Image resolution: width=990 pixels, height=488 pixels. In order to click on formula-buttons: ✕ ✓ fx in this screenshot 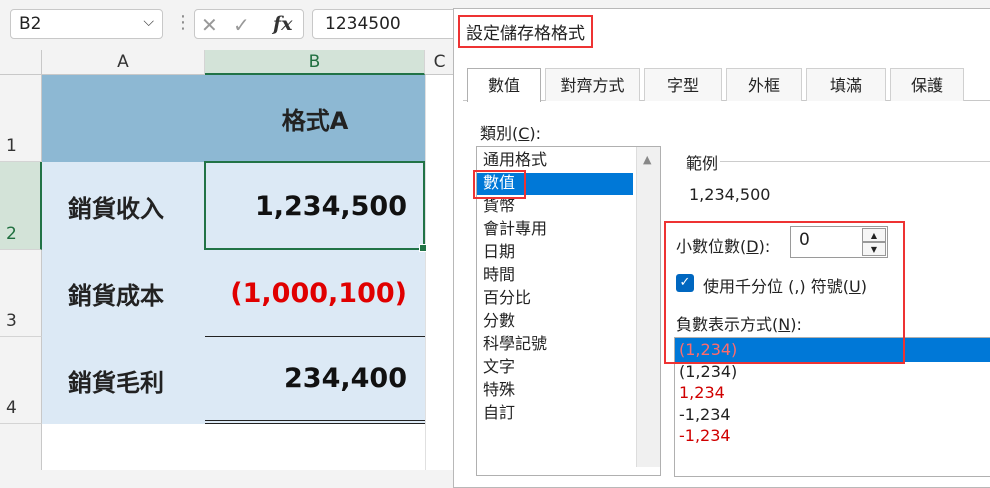, I will do `click(249, 24)`.